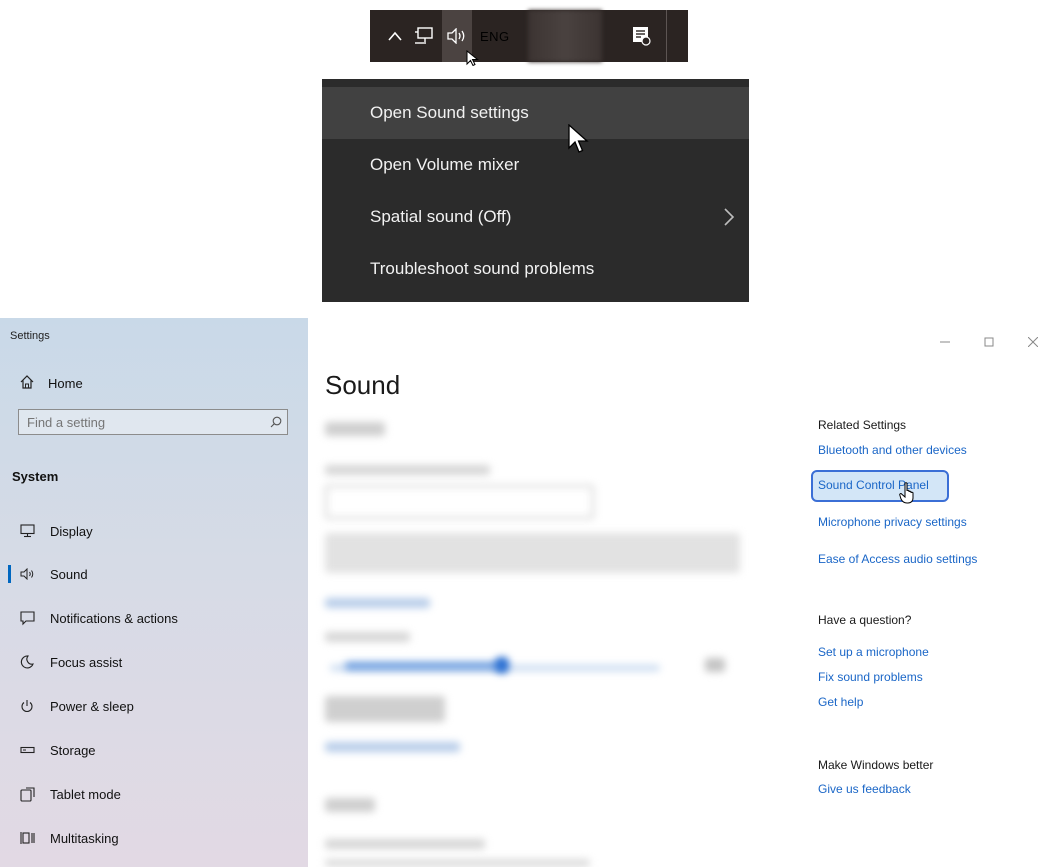 This screenshot has height=867, width=1055. Describe the element at coordinates (407, 470) in the screenshot. I see `output-device-label` at that location.